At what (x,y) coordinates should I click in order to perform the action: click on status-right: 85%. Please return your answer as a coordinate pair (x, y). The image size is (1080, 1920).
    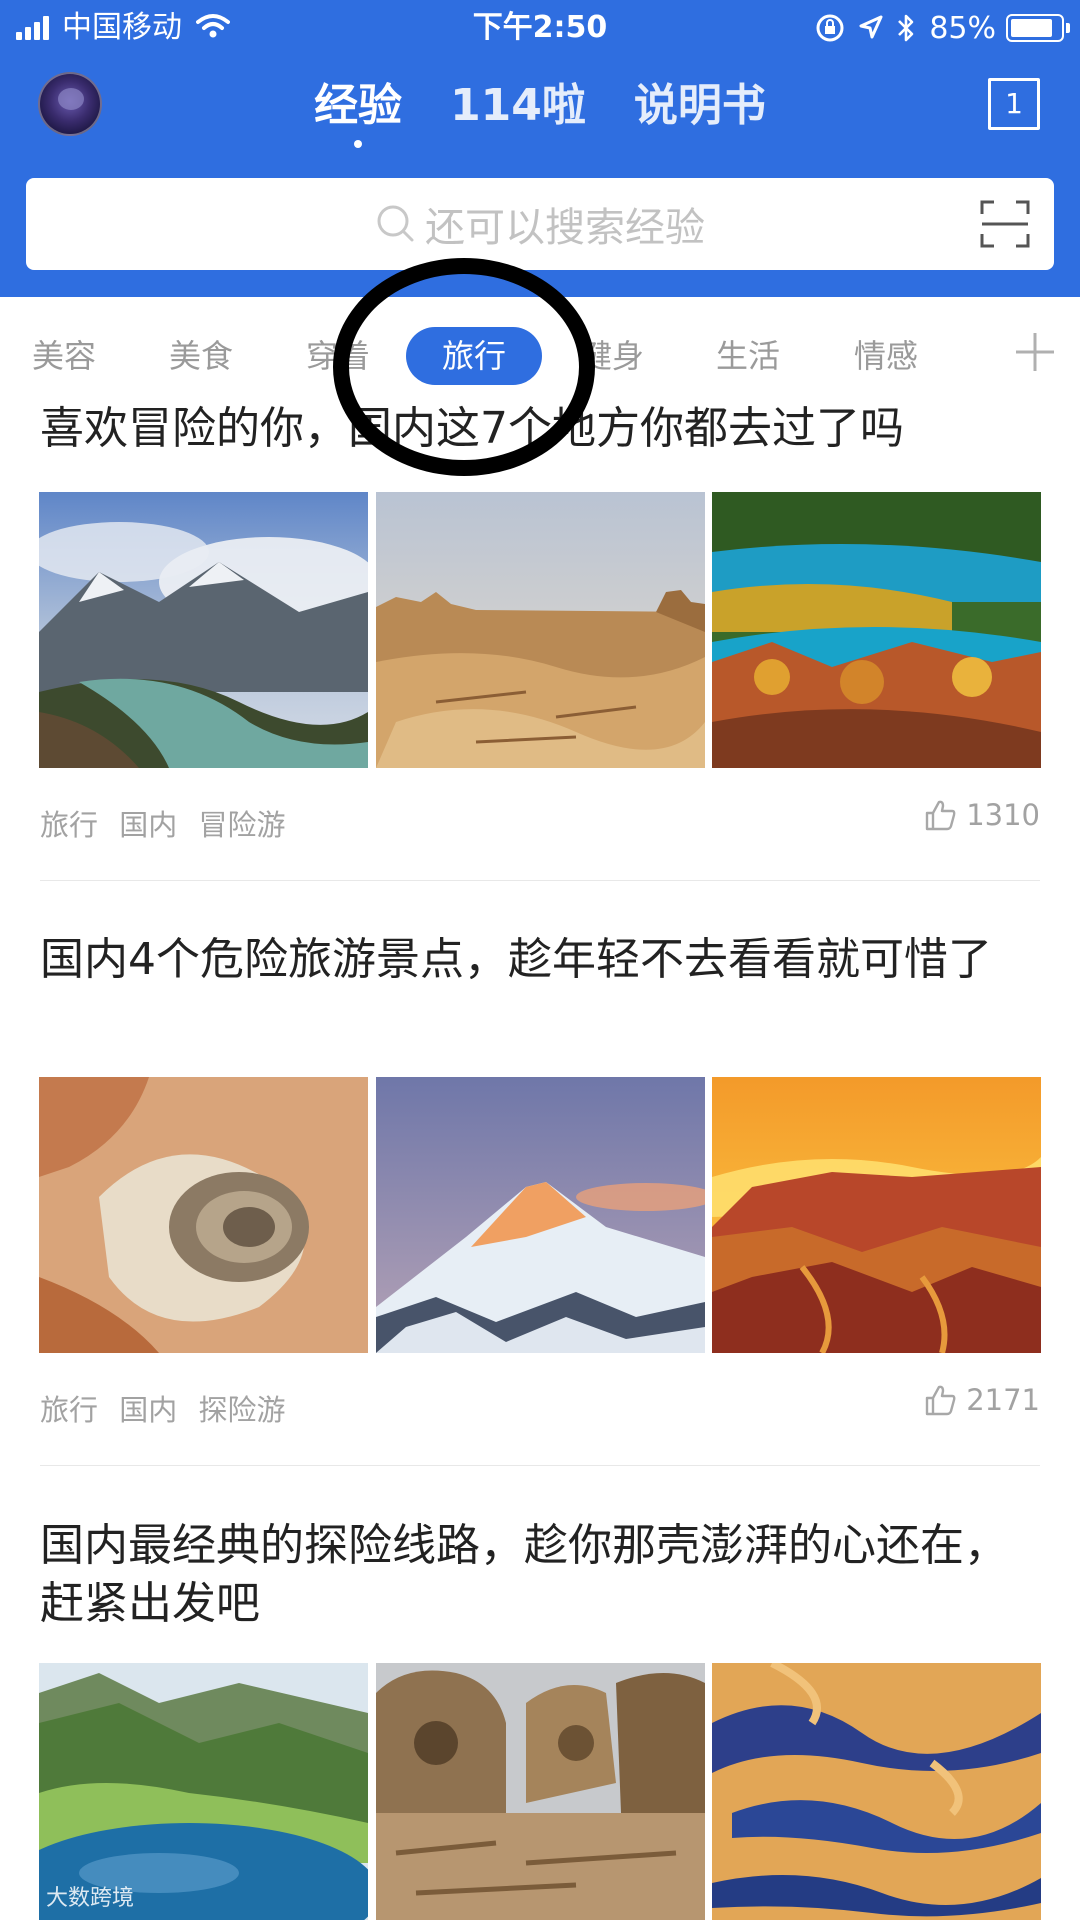
    Looking at the image, I should click on (935, 28).